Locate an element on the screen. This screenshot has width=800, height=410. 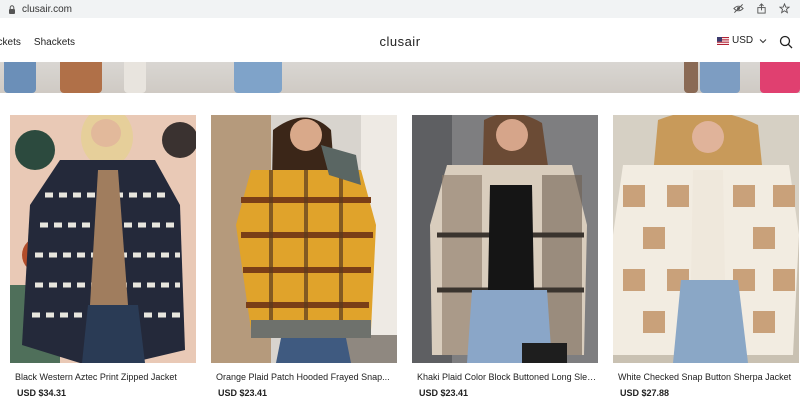
product-price: USD $34.31 is located at coordinates (42, 393).